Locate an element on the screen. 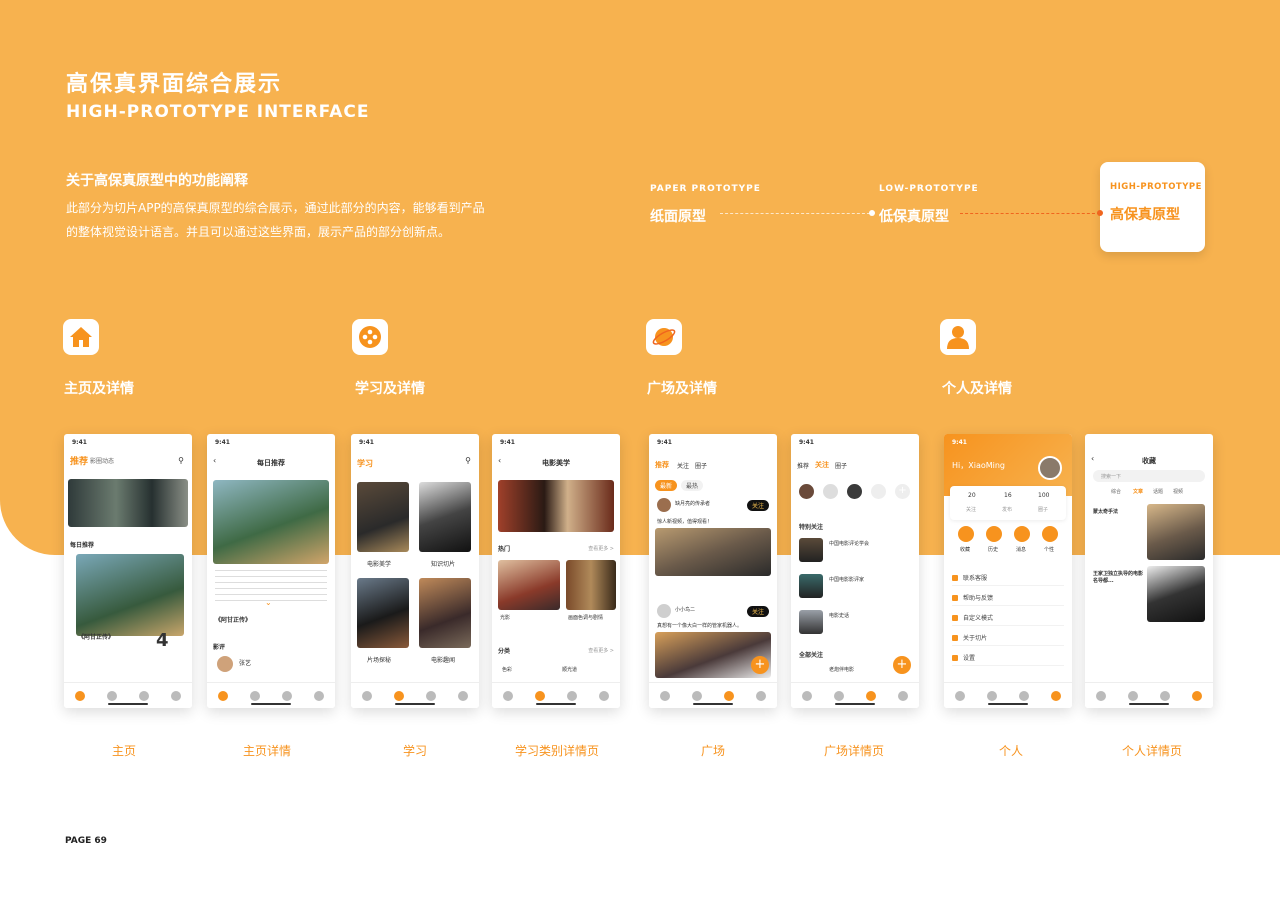 This screenshot has height=905, width=1280. heart-icon is located at coordinates (966, 534).